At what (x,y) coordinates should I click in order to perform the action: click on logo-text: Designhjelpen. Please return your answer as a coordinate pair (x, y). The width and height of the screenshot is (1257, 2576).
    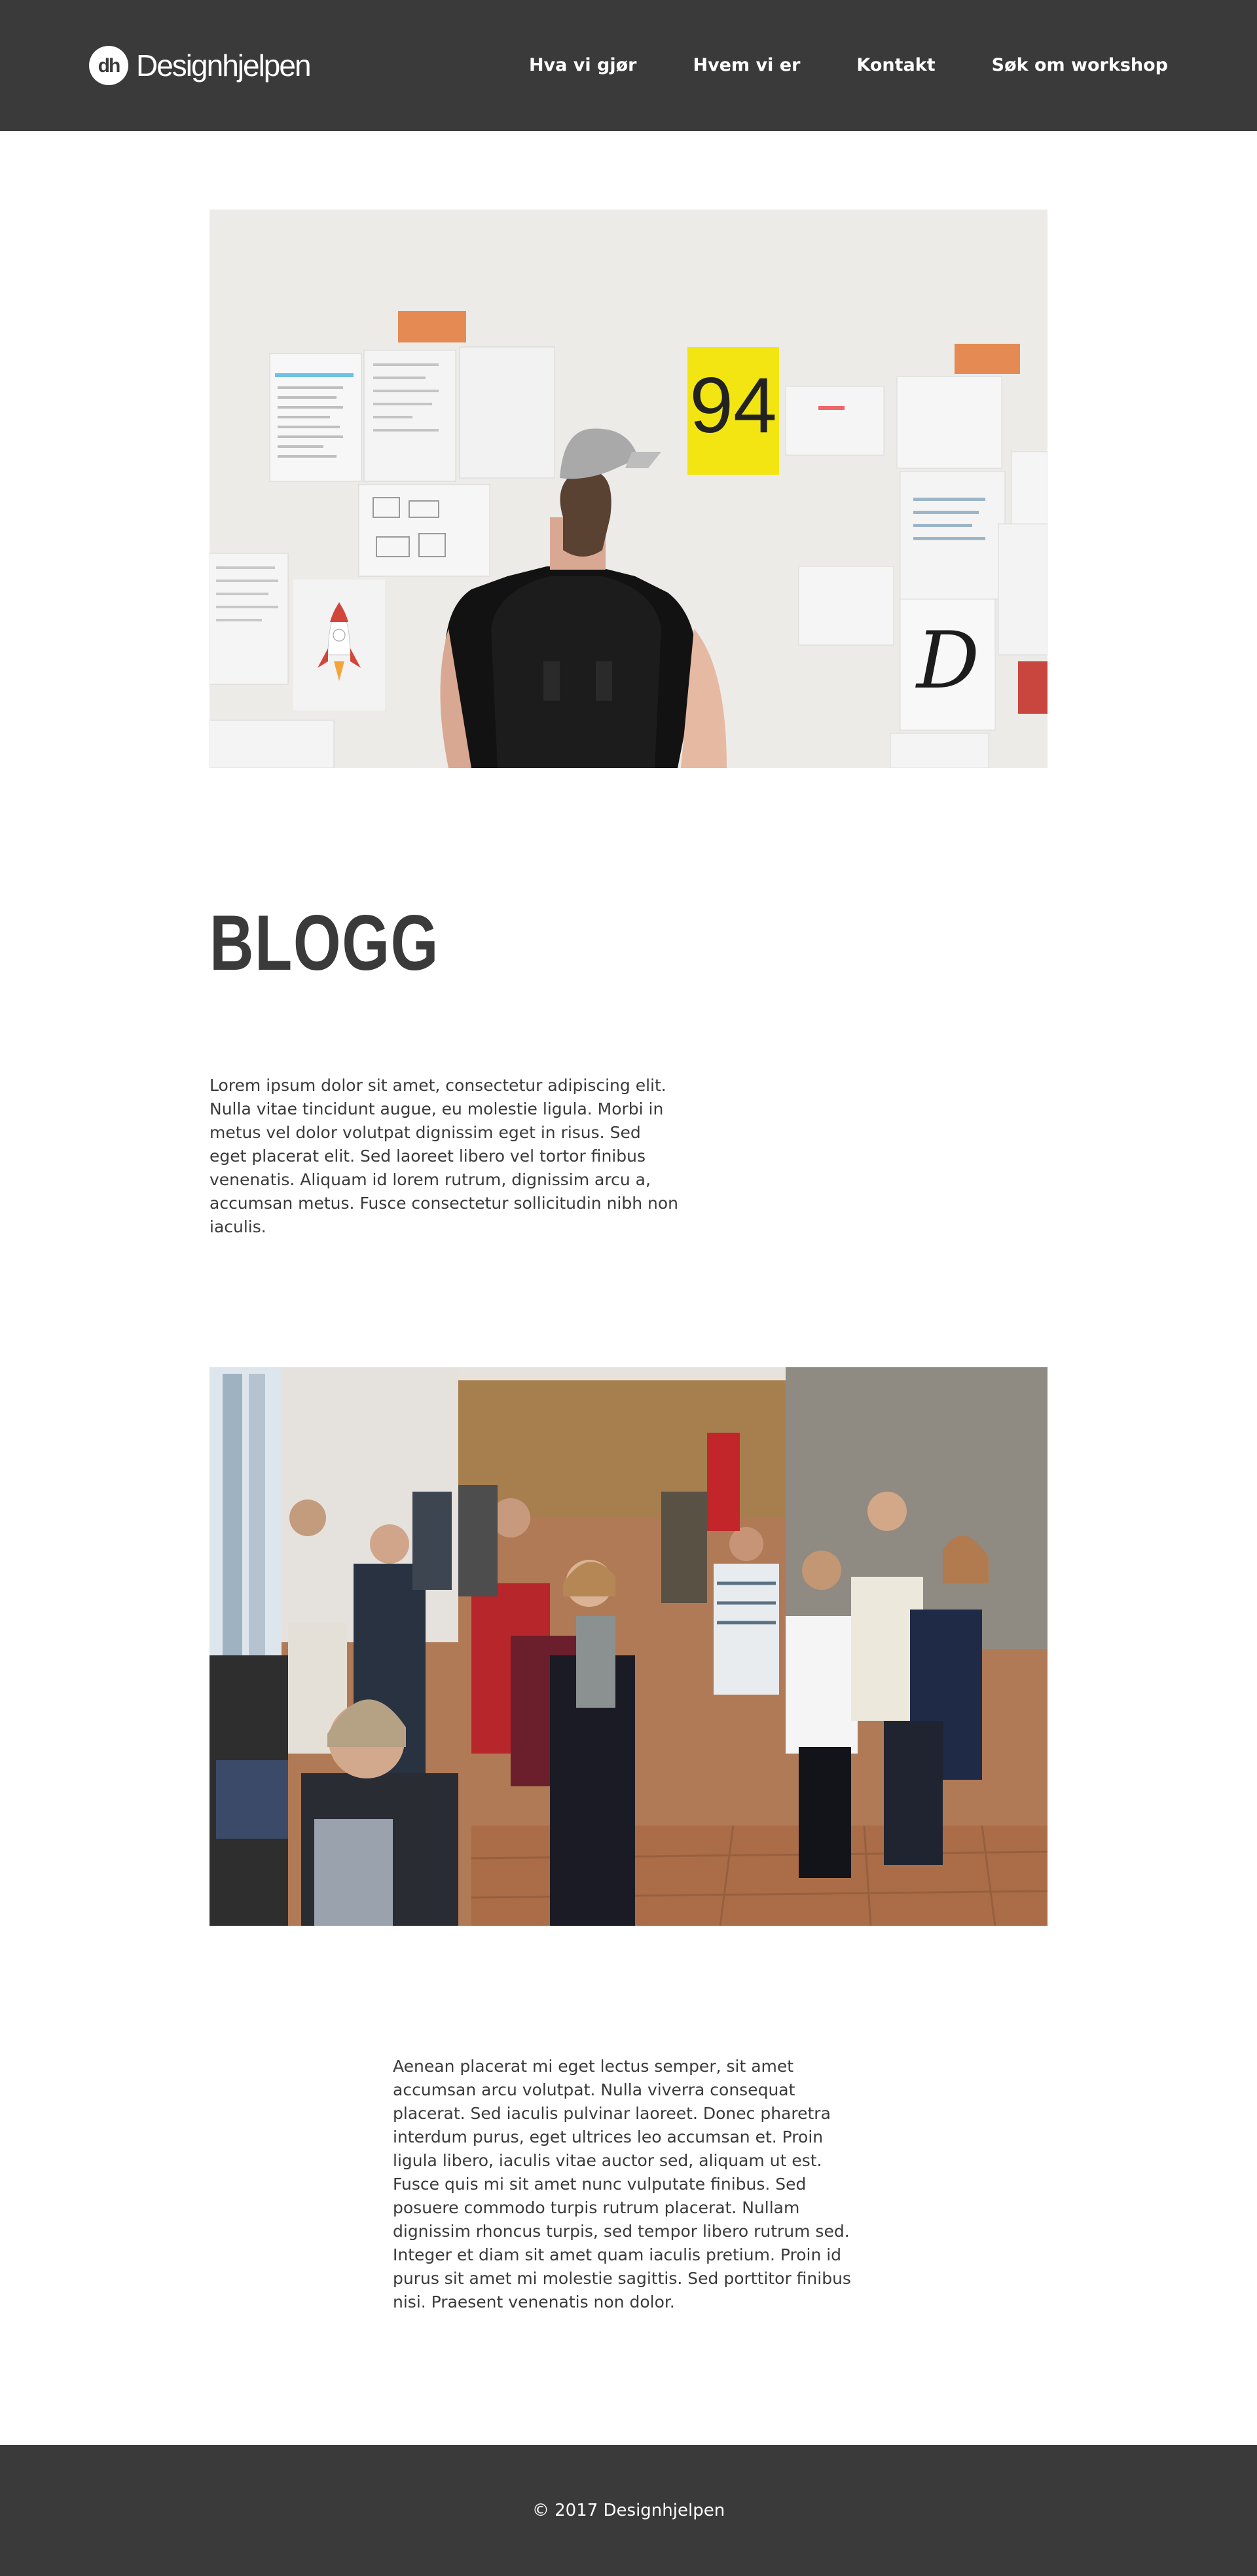
    Looking at the image, I should click on (224, 65).